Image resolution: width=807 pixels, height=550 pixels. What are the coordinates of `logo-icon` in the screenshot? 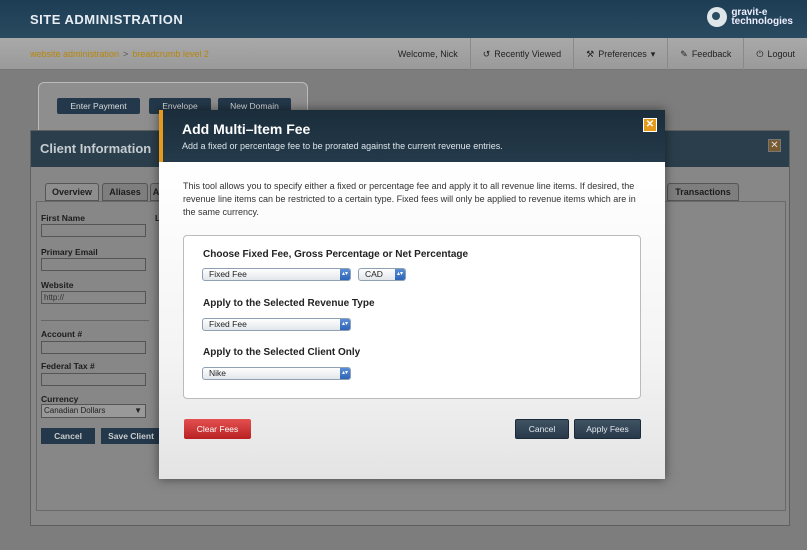 It's located at (717, 17).